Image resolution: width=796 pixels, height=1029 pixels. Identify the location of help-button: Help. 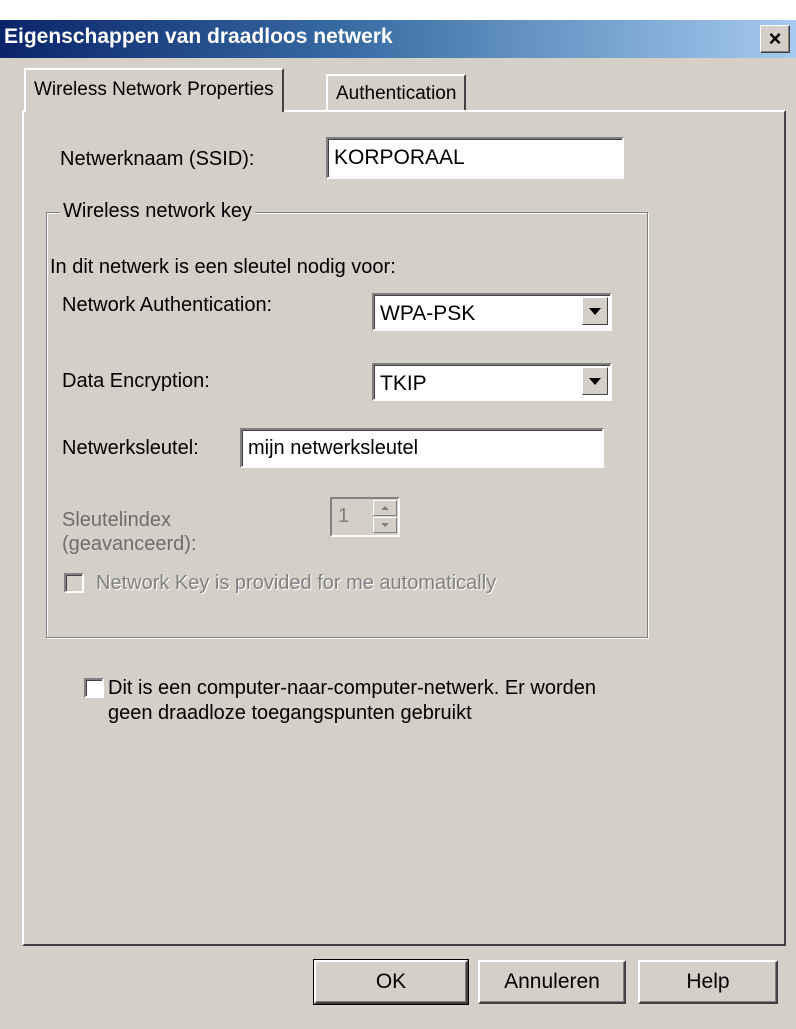
(708, 982).